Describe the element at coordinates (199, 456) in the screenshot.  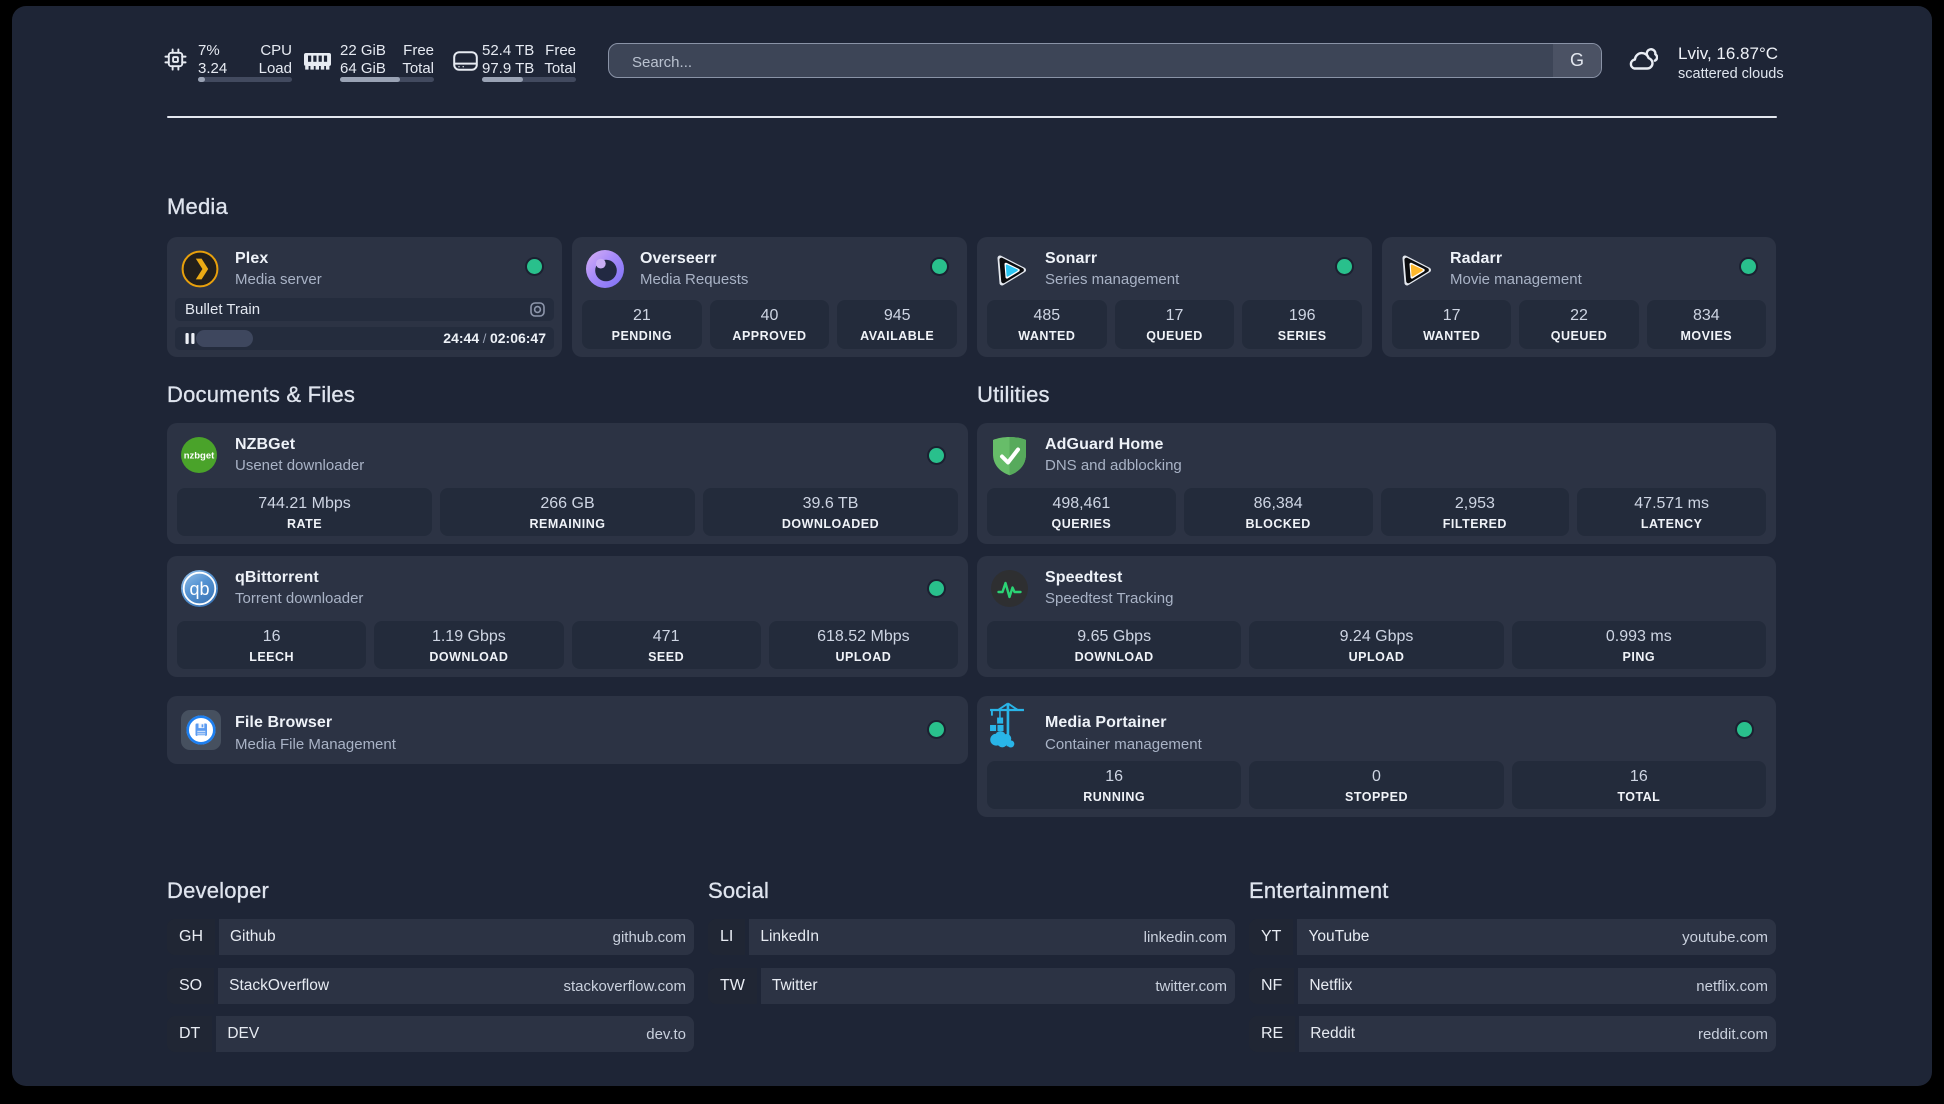
I see `svg-text: nzbget` at that location.